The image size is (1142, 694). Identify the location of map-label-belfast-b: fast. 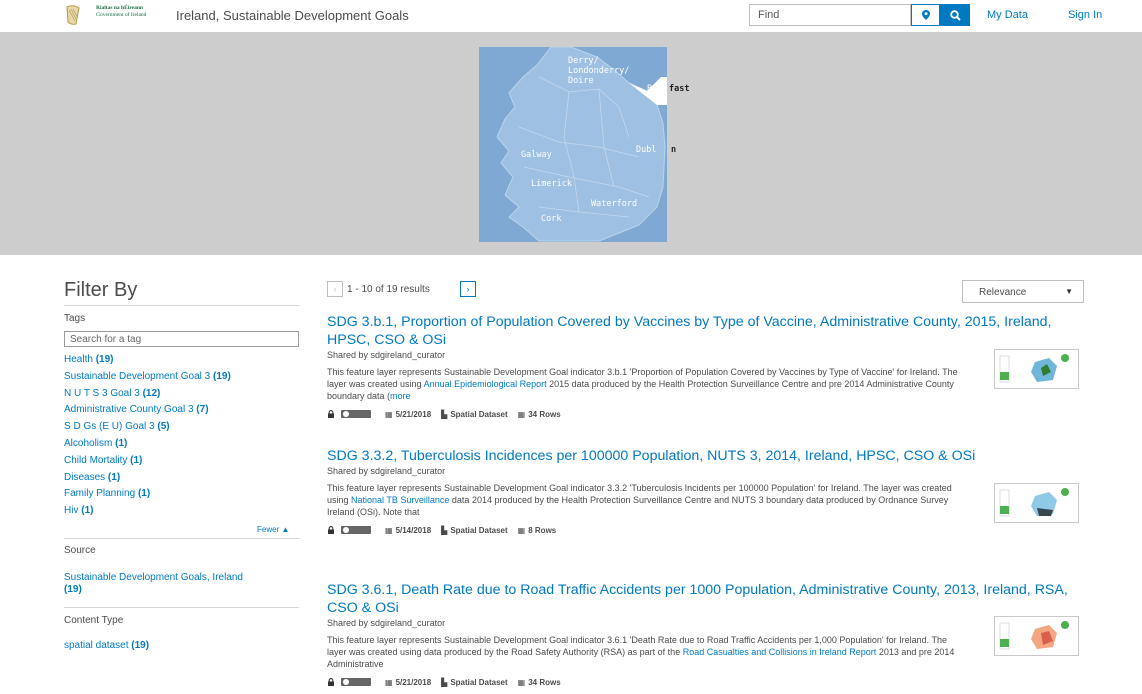
(679, 89).